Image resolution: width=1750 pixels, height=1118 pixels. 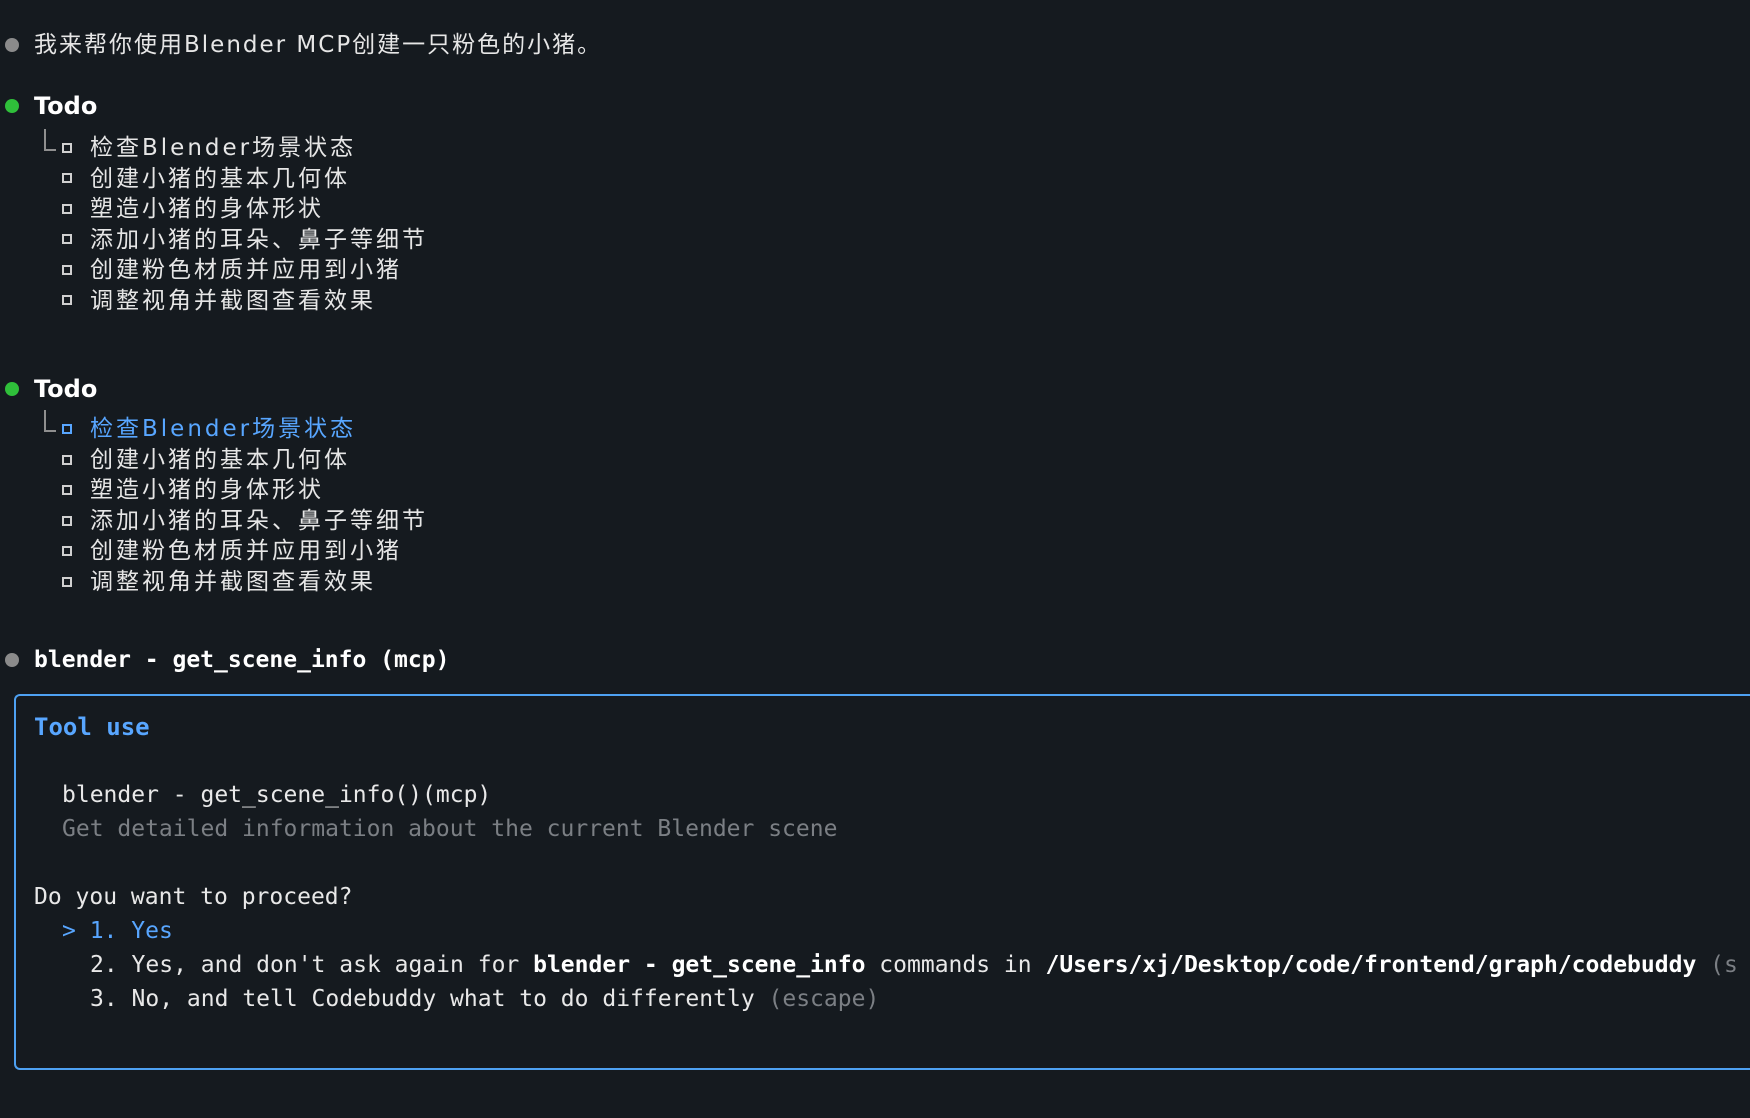 I want to click on message-bullet-icon, so click(x=12, y=45).